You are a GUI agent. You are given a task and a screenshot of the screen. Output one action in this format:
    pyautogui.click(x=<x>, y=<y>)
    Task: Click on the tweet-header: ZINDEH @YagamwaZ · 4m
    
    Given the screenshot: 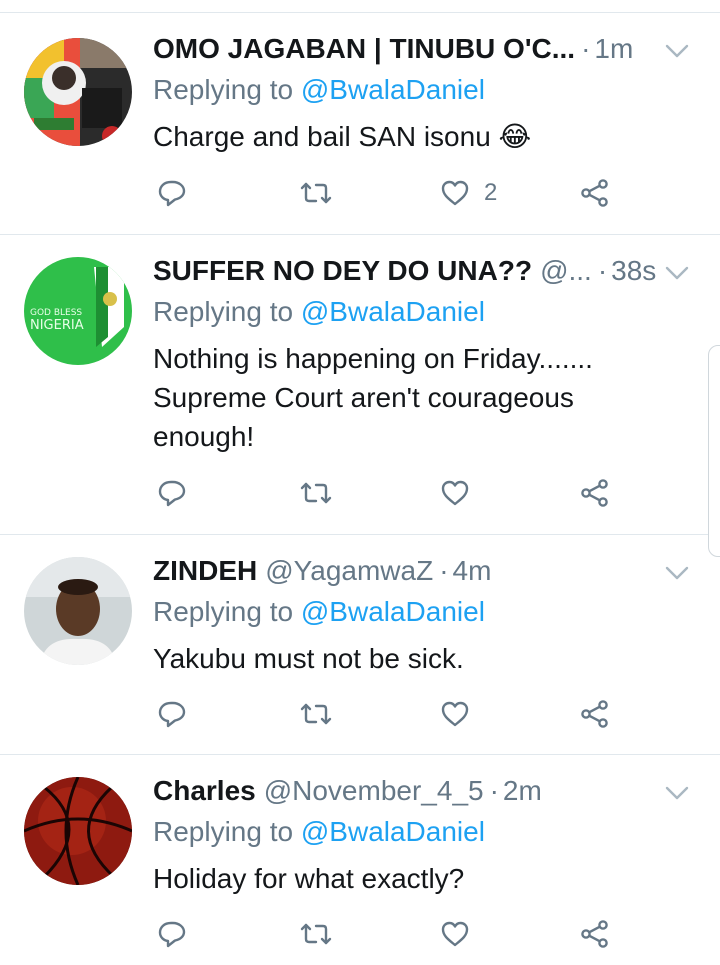 What is the action you would take?
    pyautogui.click(x=322, y=572)
    